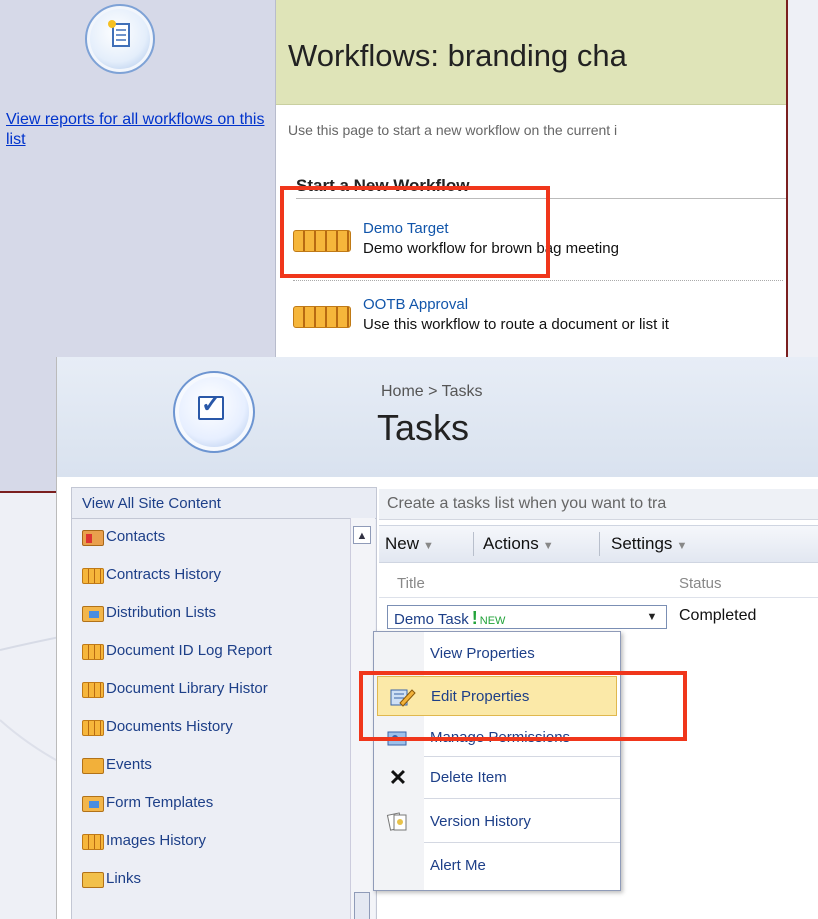 Image resolution: width=818 pixels, height=919 pixels. I want to click on task-title: Demo Task, so click(431, 619).